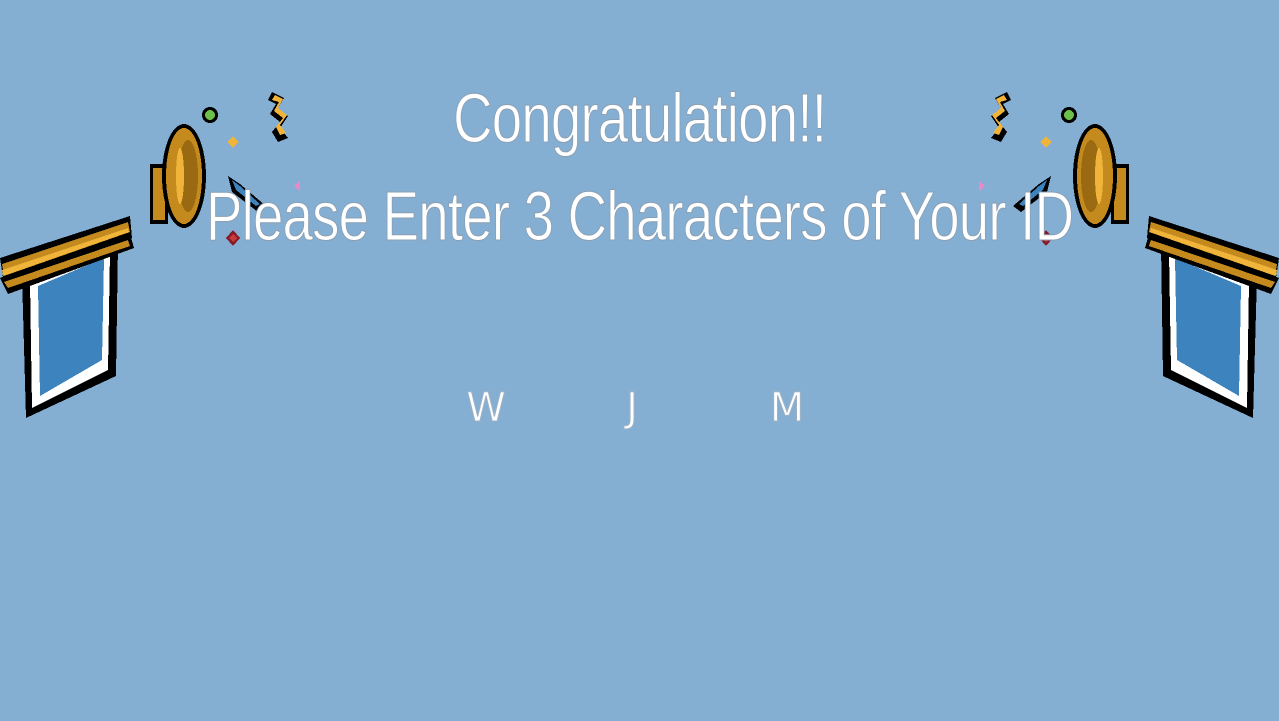 Image resolution: width=1279 pixels, height=721 pixels. What do you see at coordinates (640, 216) in the screenshot?
I see `enter-id-prompt: Please Enter 3 Characters of Your ID` at bounding box center [640, 216].